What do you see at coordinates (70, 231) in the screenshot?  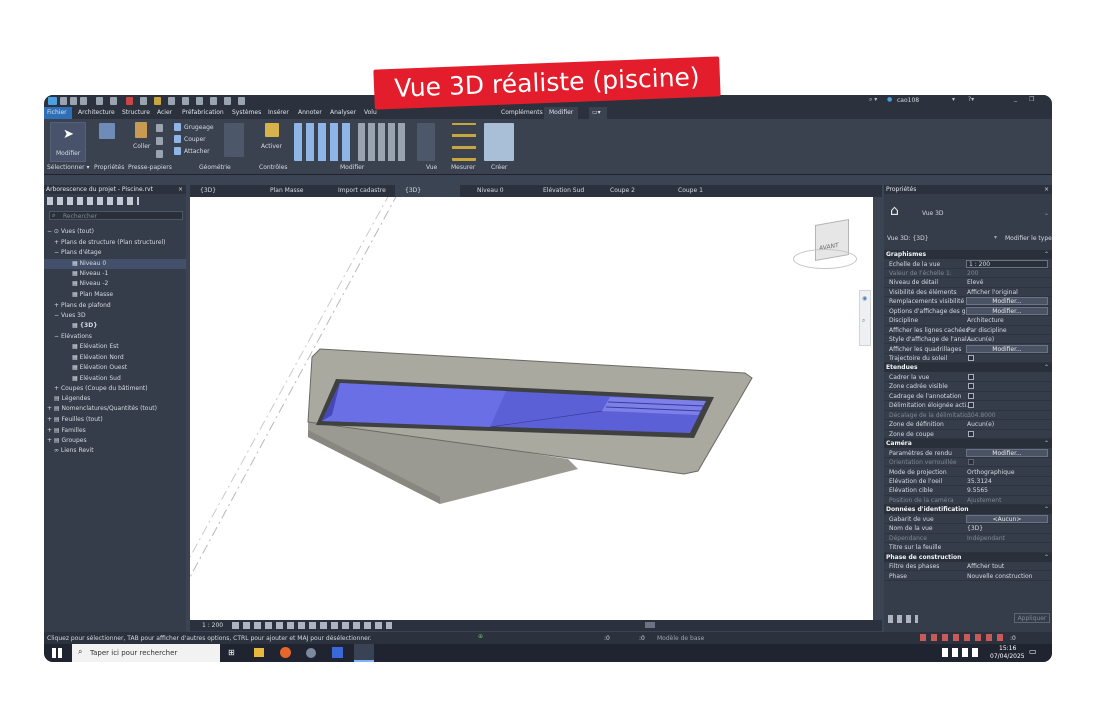 I see `tree-item: − ⊙ Vues (tout)` at bounding box center [70, 231].